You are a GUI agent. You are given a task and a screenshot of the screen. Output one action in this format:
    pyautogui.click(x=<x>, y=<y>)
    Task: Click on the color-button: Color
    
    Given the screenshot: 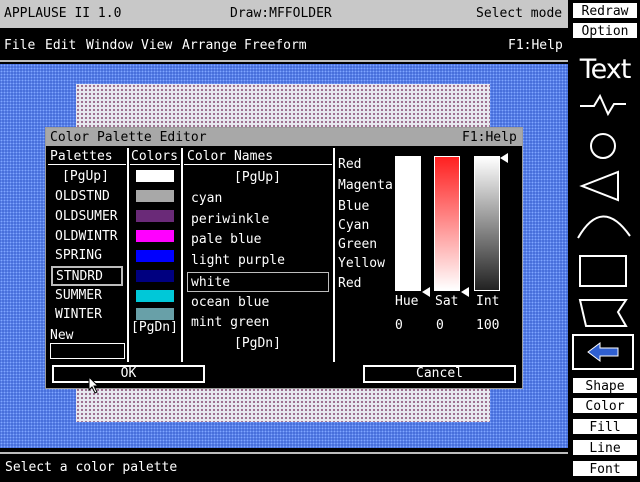 What is the action you would take?
    pyautogui.click(x=605, y=405)
    